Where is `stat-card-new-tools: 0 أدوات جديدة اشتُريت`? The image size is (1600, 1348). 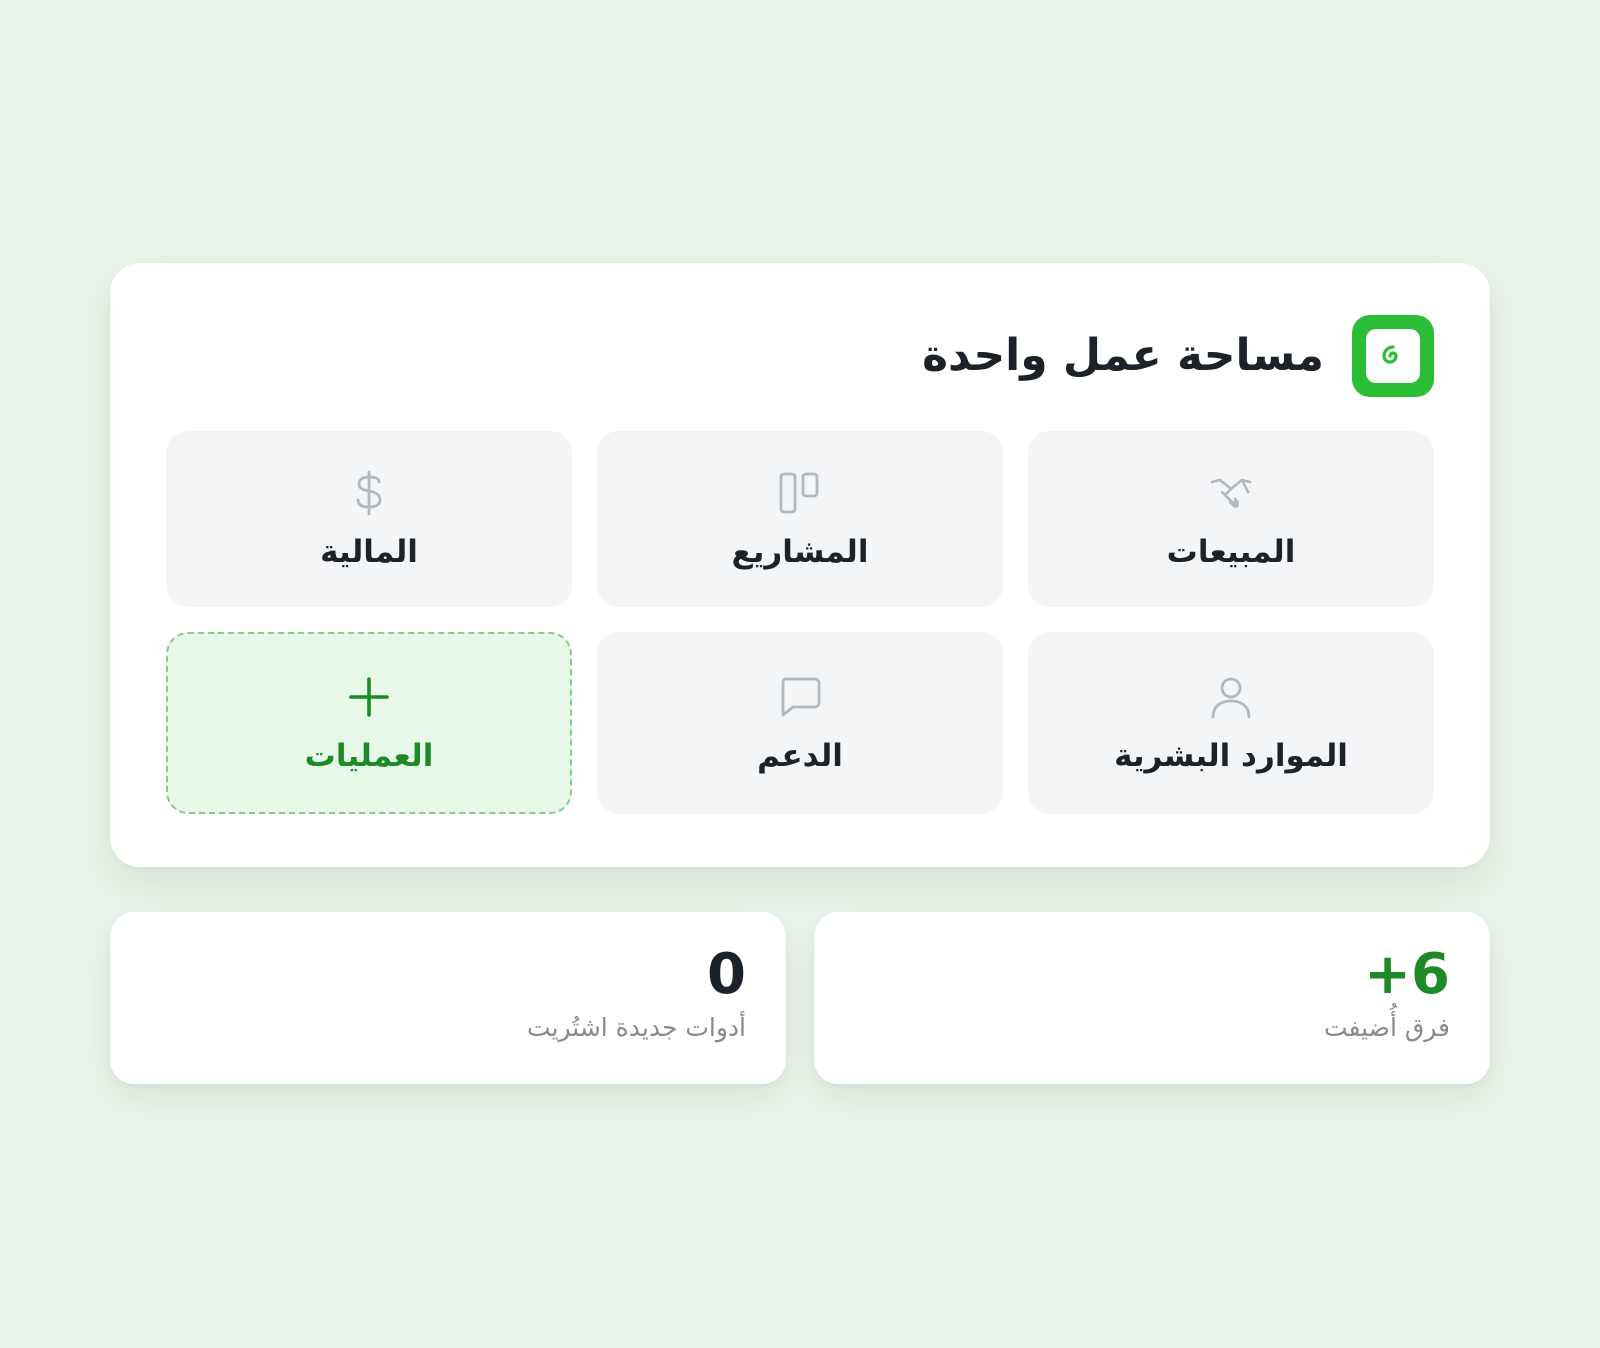
stat-card-new-tools: 0 أدوات جديدة اشتُريت is located at coordinates (448, 998).